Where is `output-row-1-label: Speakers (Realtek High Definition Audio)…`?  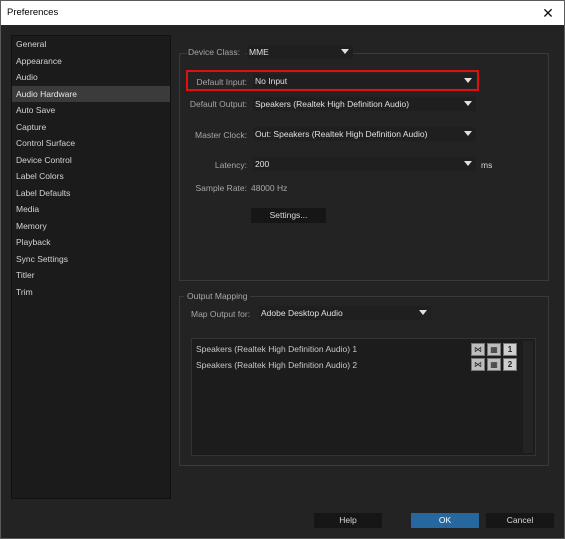
output-row-1-label: Speakers (Realtek High Definition Audio)… is located at coordinates (277, 349).